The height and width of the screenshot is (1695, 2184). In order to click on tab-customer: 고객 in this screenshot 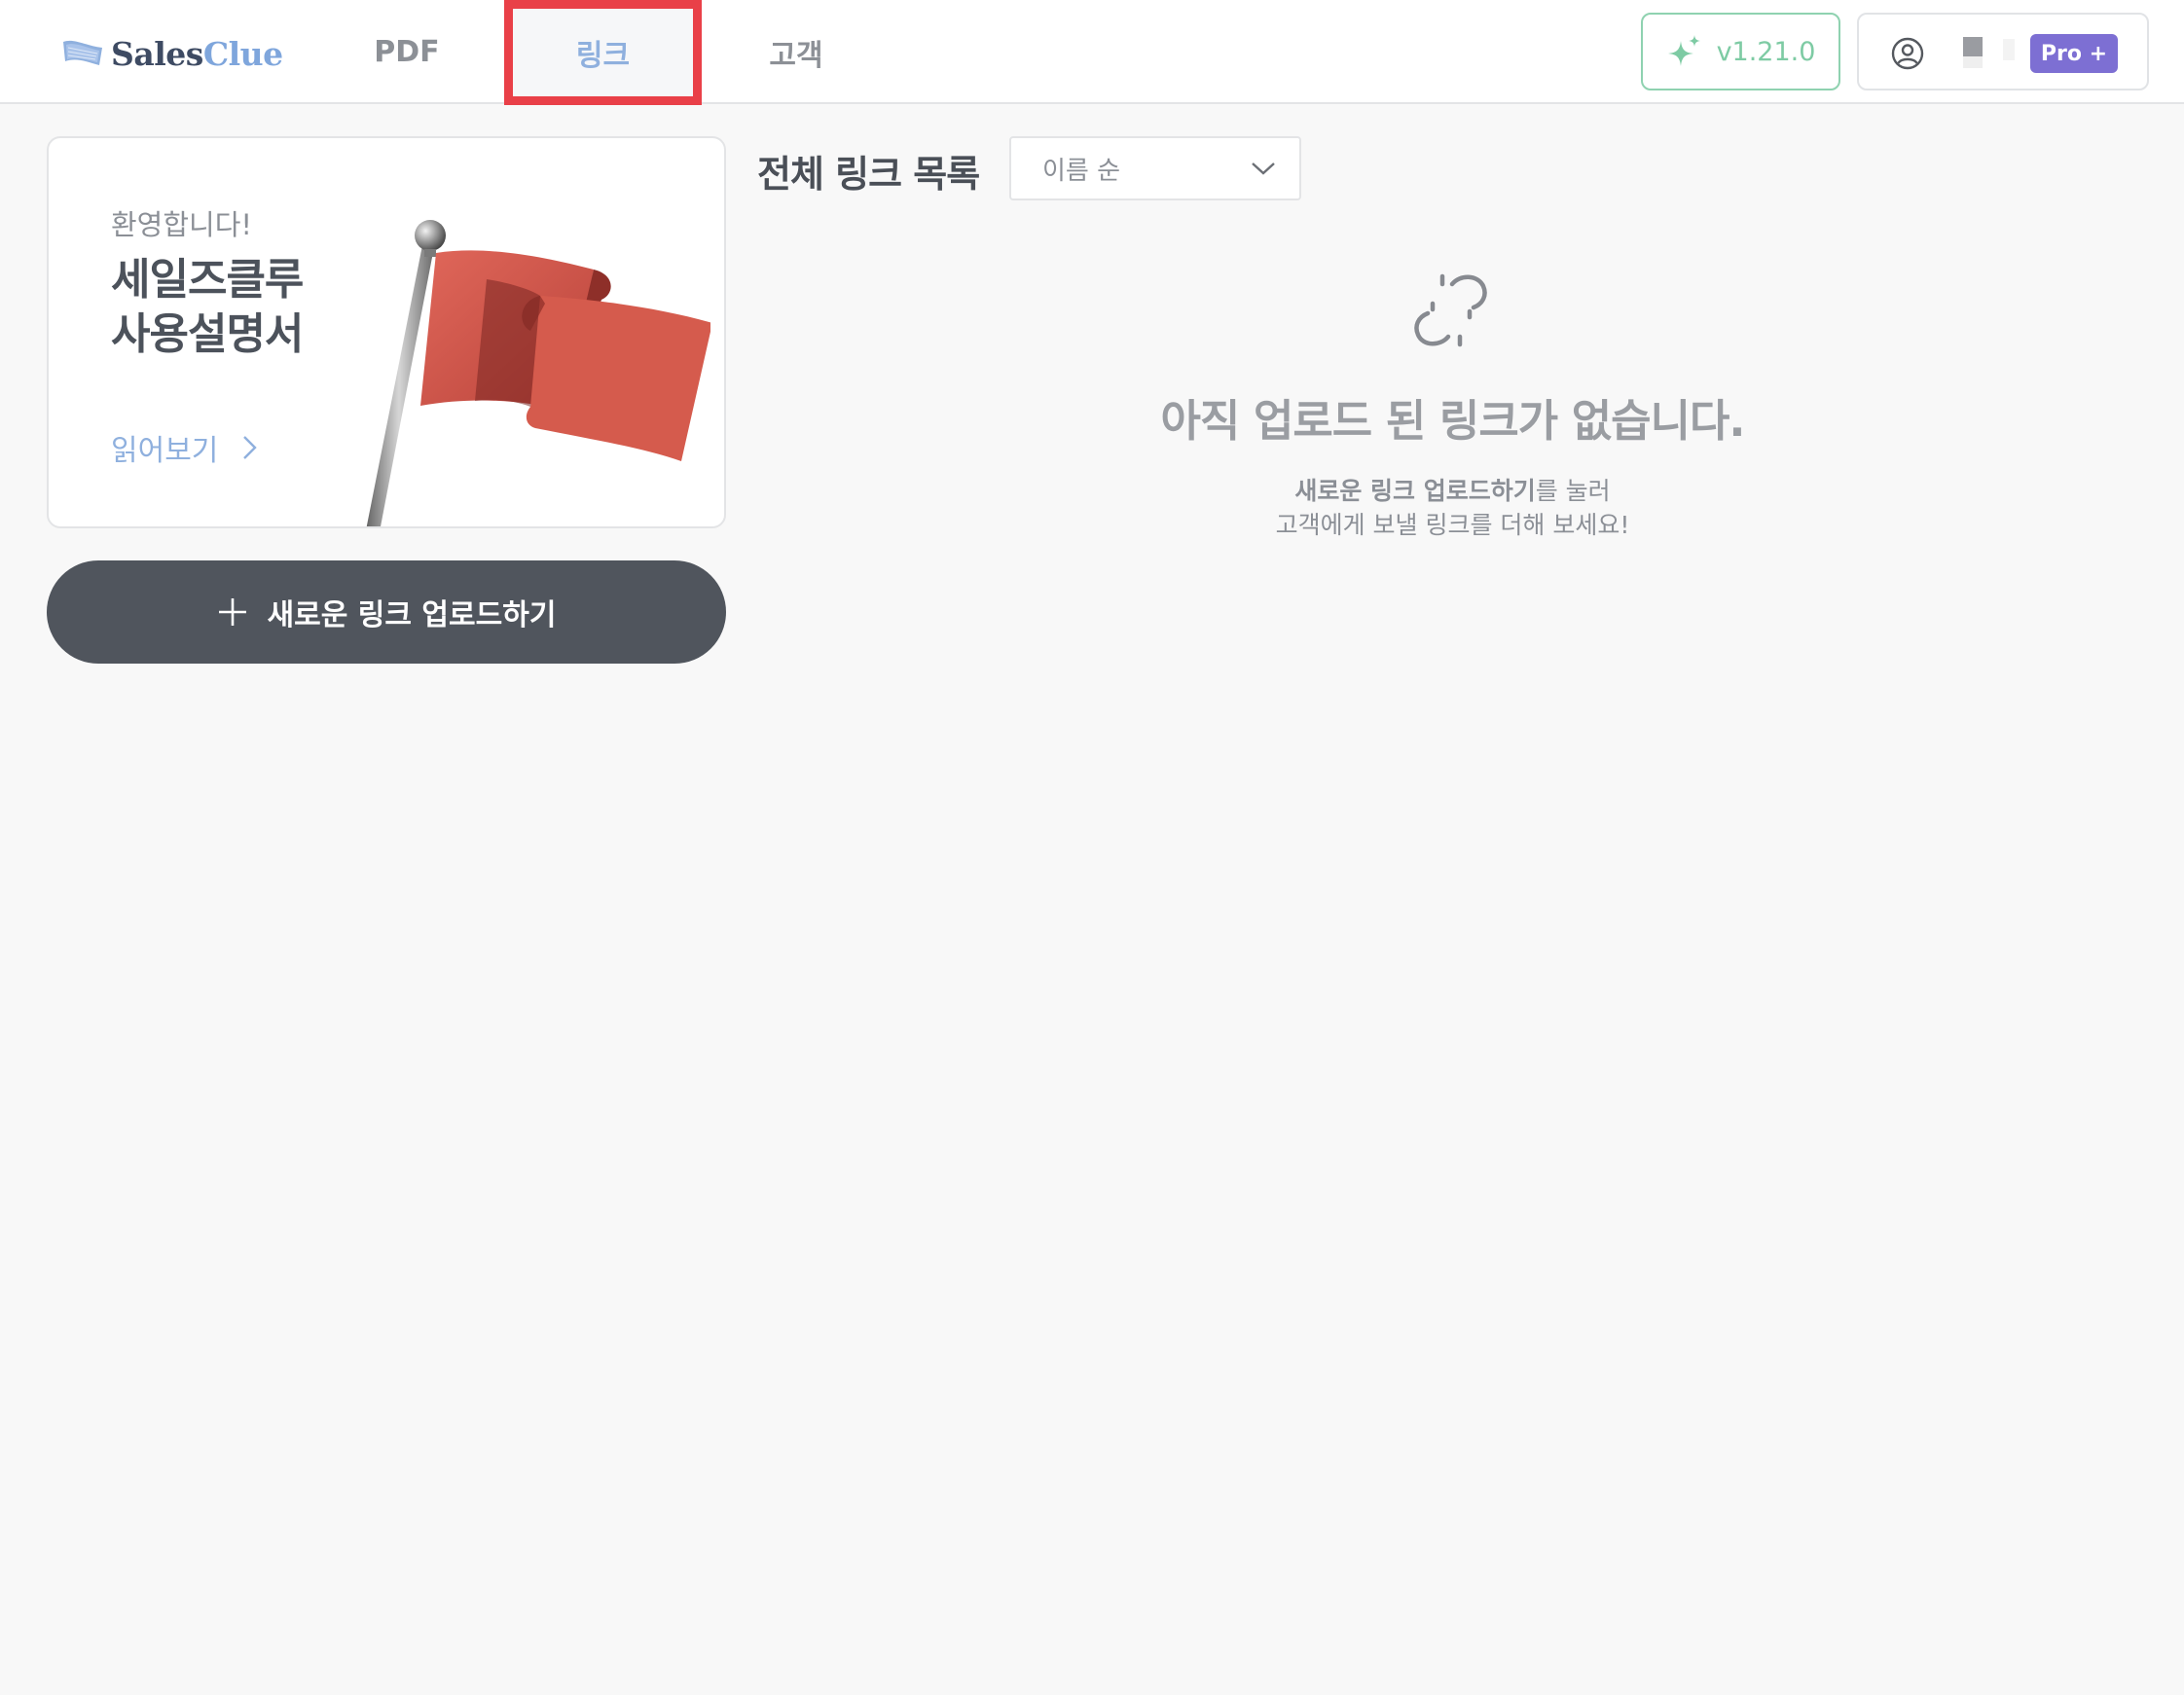, I will do `click(796, 52)`.